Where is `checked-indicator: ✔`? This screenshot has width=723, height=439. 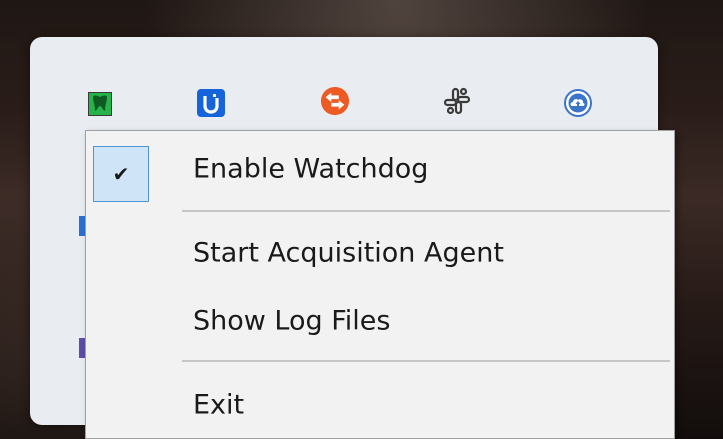 checked-indicator: ✔ is located at coordinates (121, 174).